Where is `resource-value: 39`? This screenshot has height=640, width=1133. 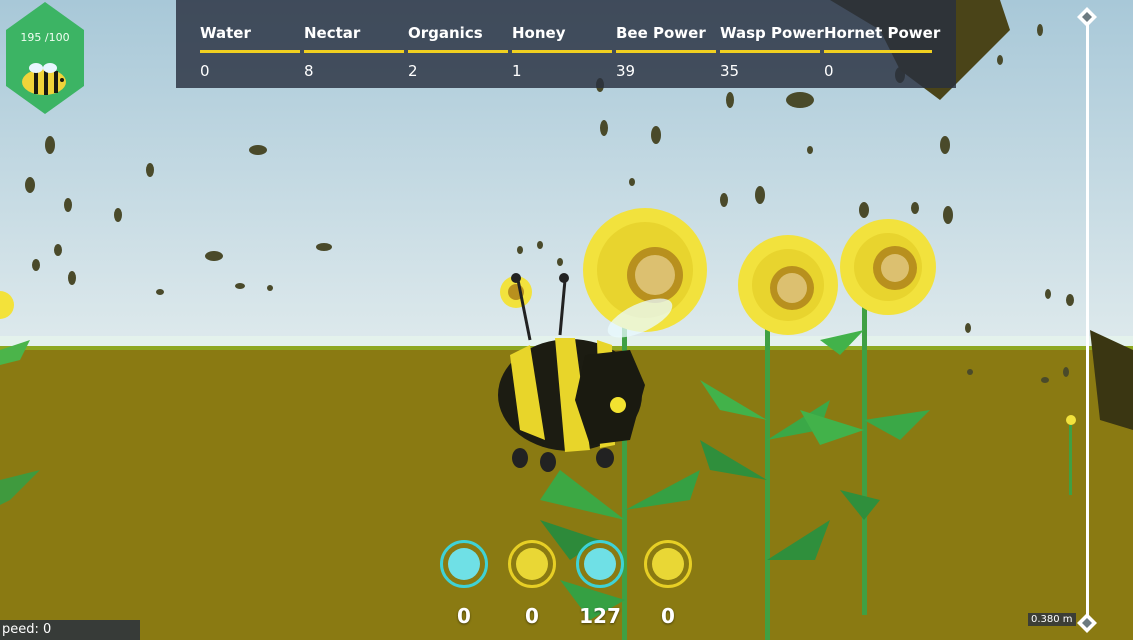
resource-value: 39 is located at coordinates (626, 71).